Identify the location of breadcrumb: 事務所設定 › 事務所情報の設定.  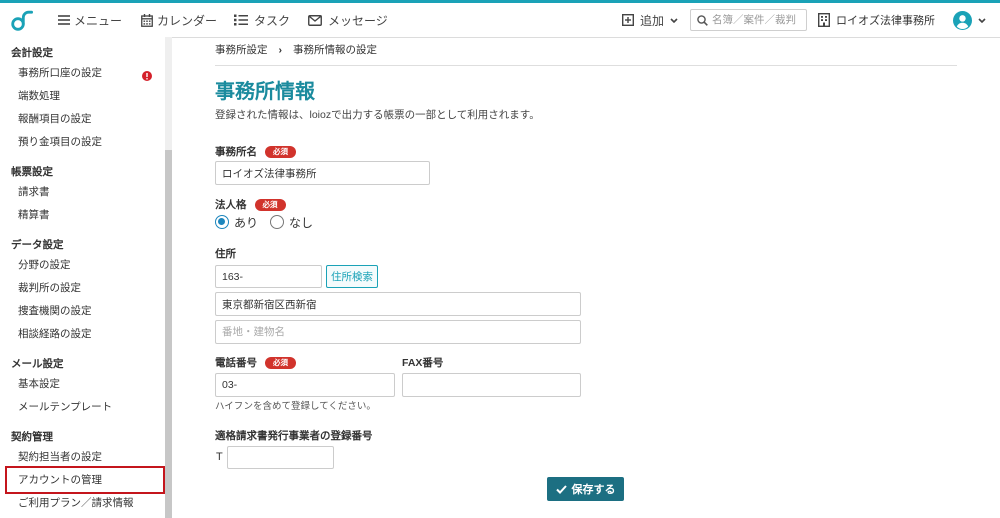
(296, 50).